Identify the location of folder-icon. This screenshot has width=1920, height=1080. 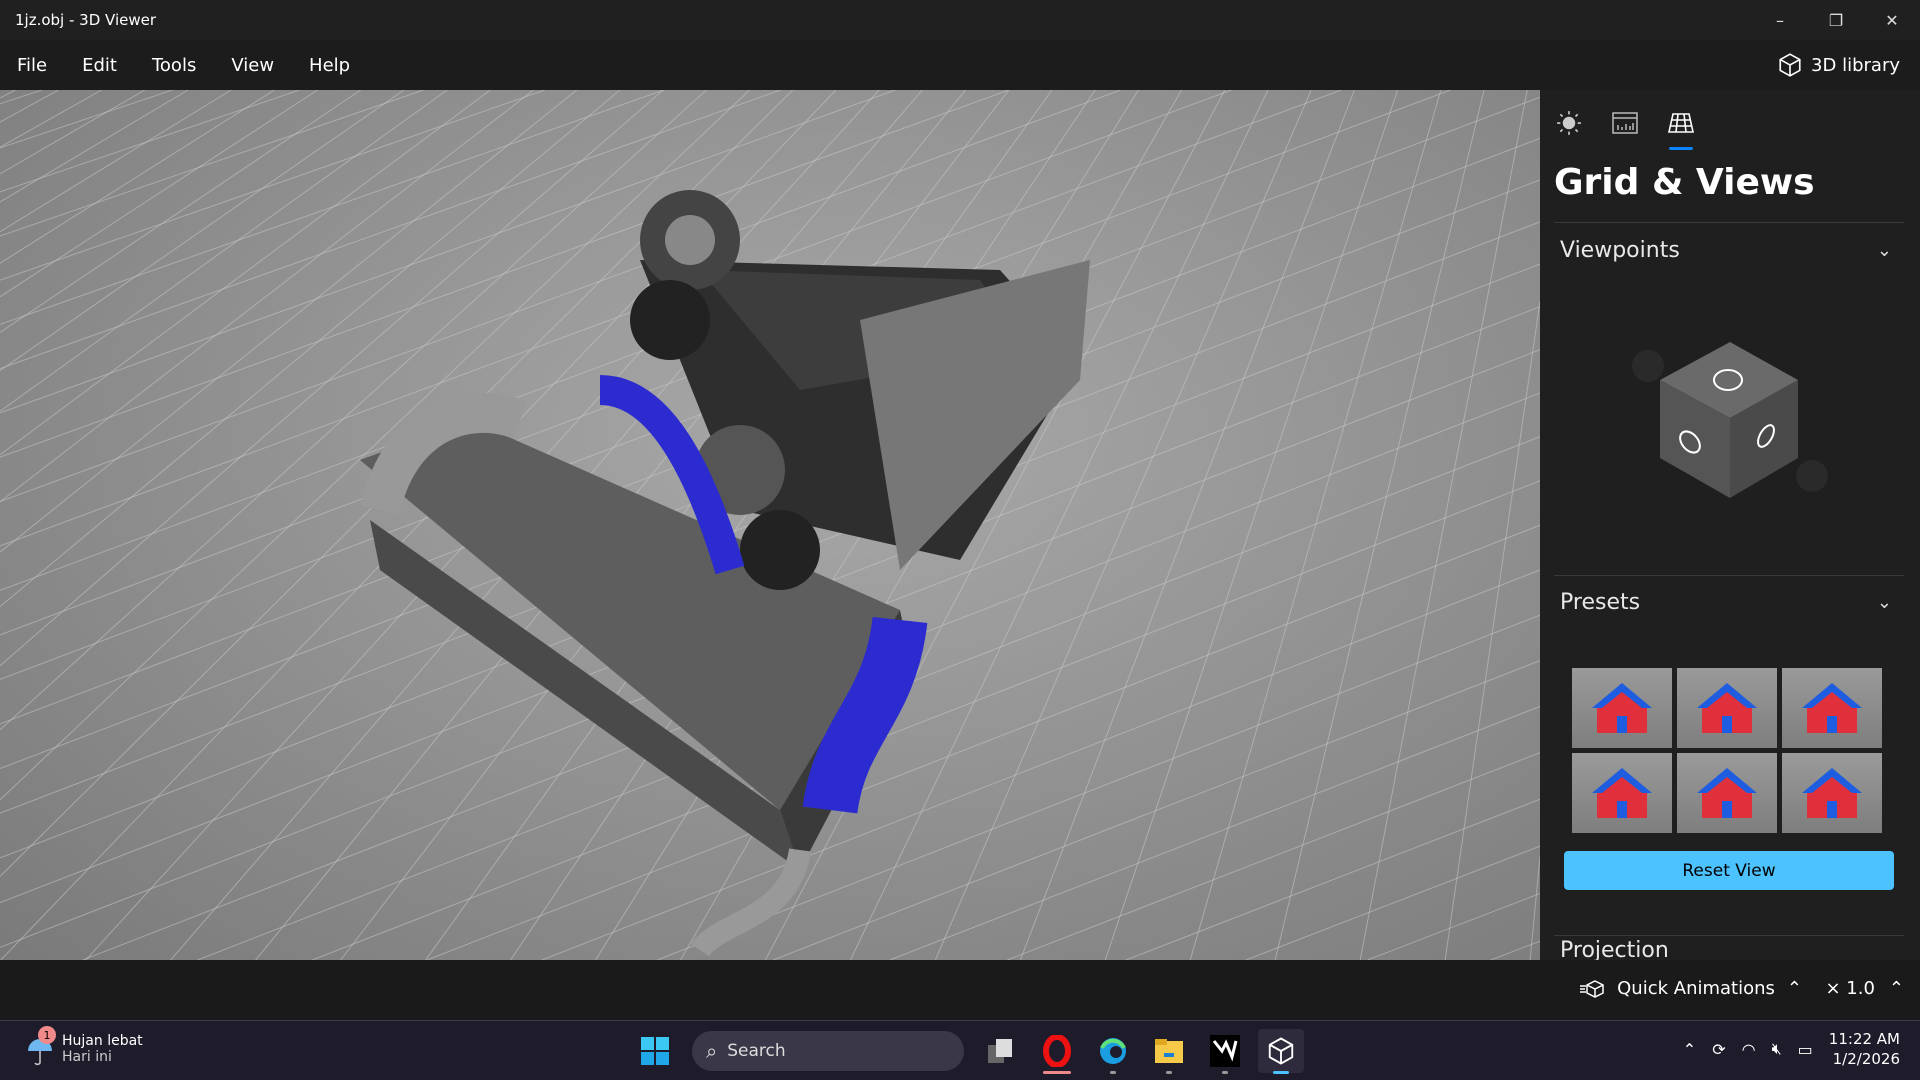
(1169, 1051).